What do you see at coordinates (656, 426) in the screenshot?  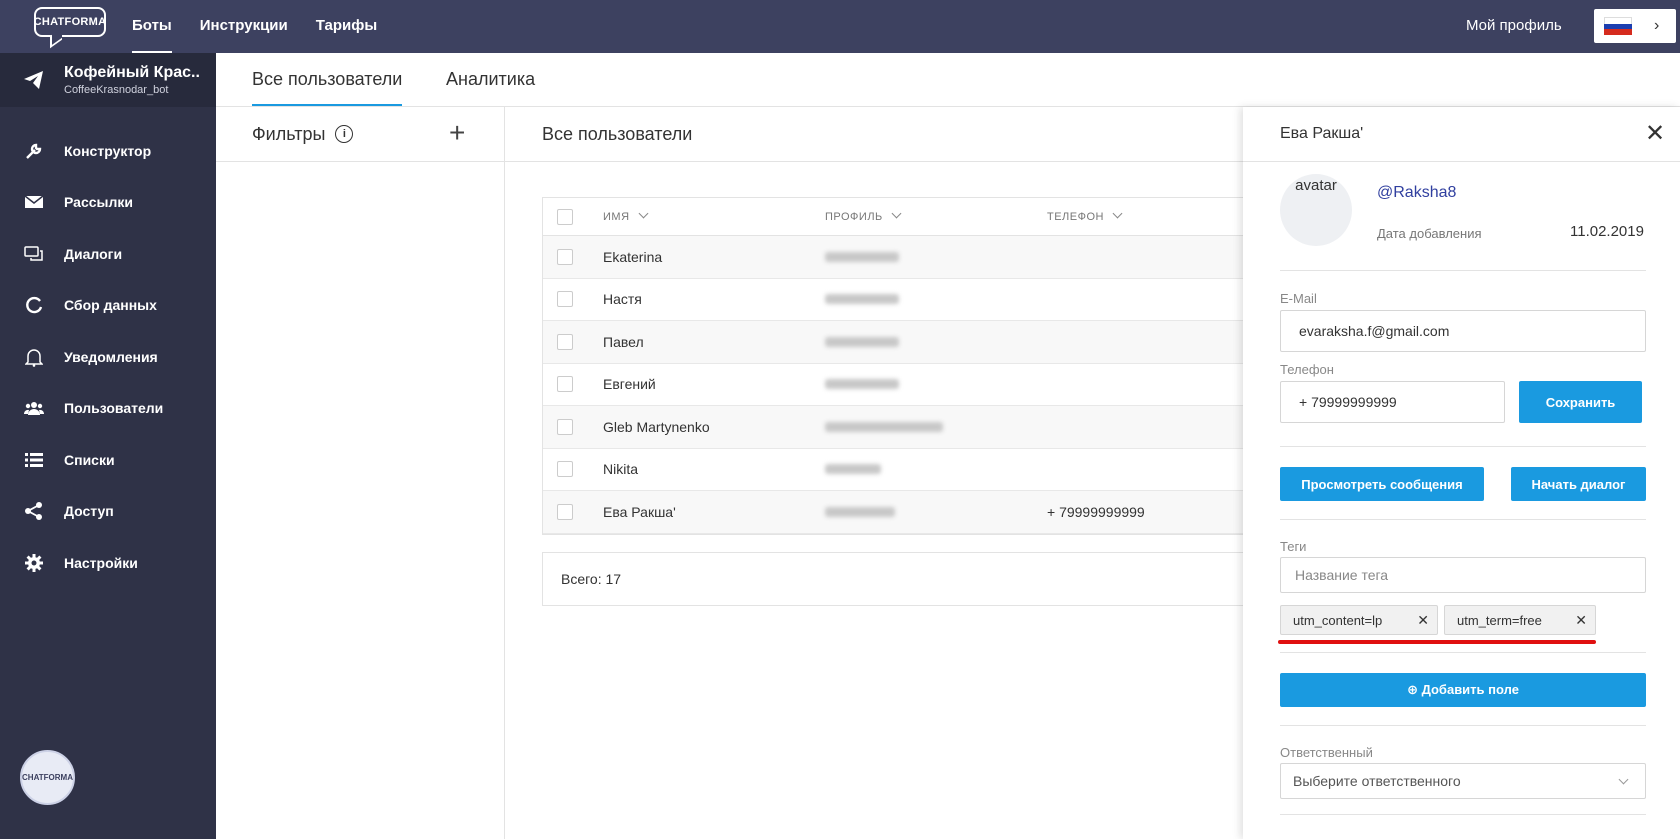 I see `user-name: Gleb Martynenko` at bounding box center [656, 426].